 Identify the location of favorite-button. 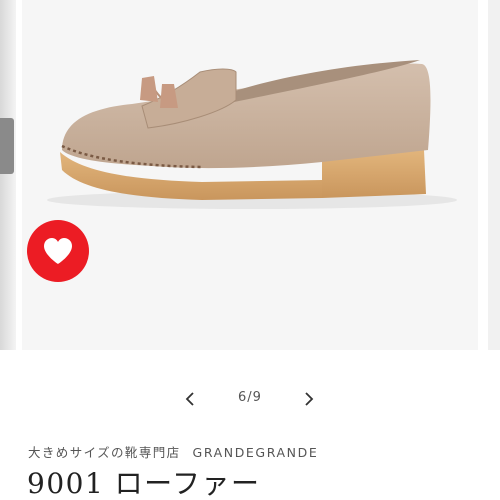
(58, 251).